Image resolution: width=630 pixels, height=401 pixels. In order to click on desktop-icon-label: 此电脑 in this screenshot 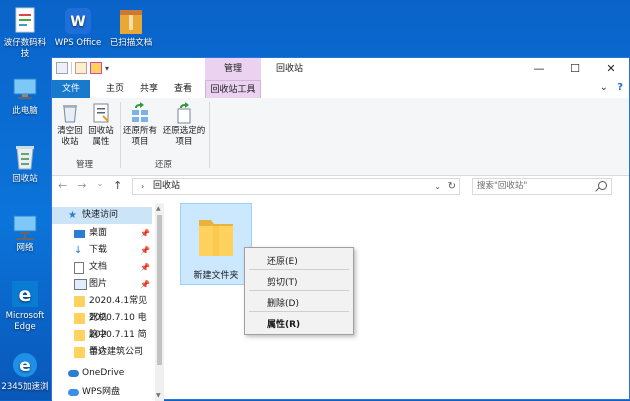, I will do `click(25, 111)`.